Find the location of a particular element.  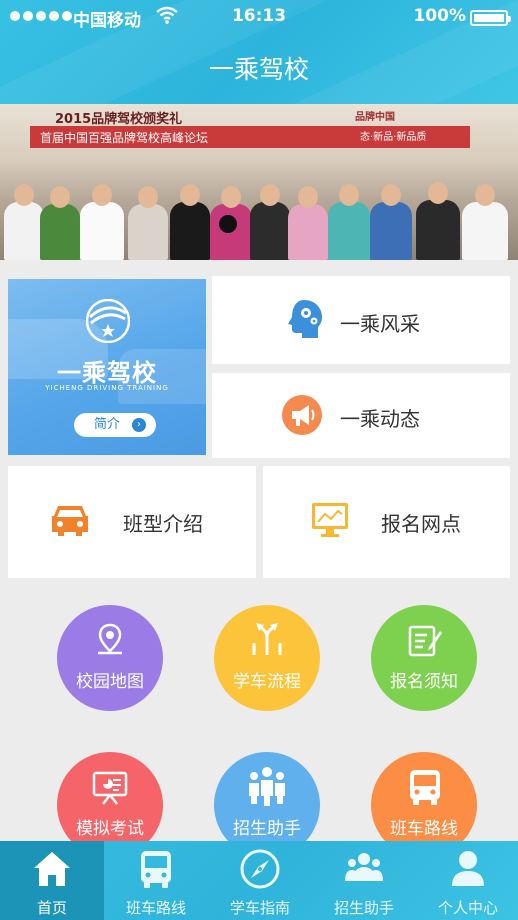

shuttle-route-label: 班车路线 is located at coordinates (424, 829).